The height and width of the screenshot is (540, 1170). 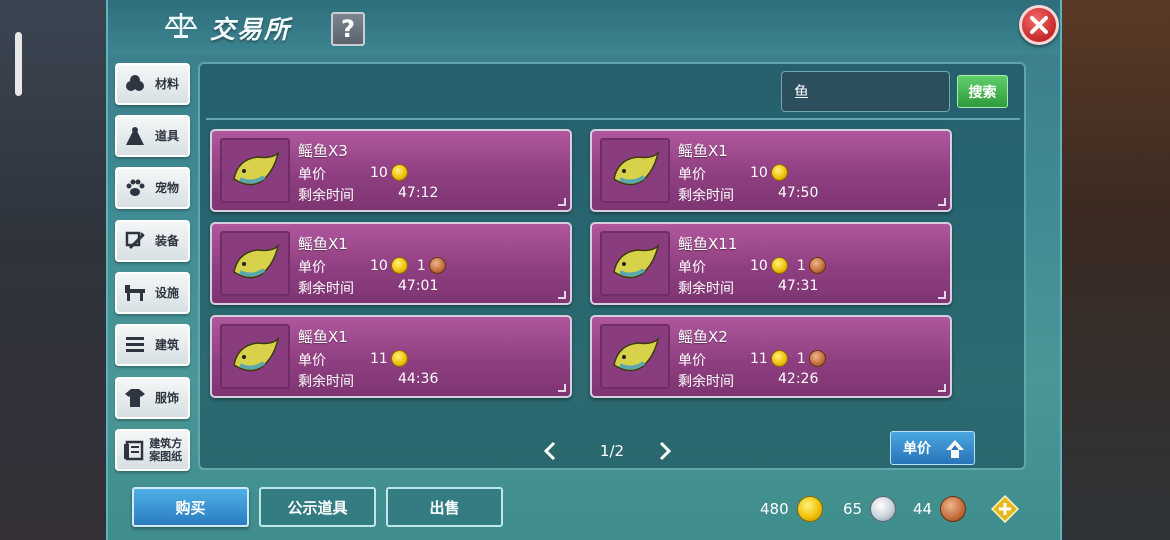 I want to click on bronze-coin-icon, so click(x=953, y=509).